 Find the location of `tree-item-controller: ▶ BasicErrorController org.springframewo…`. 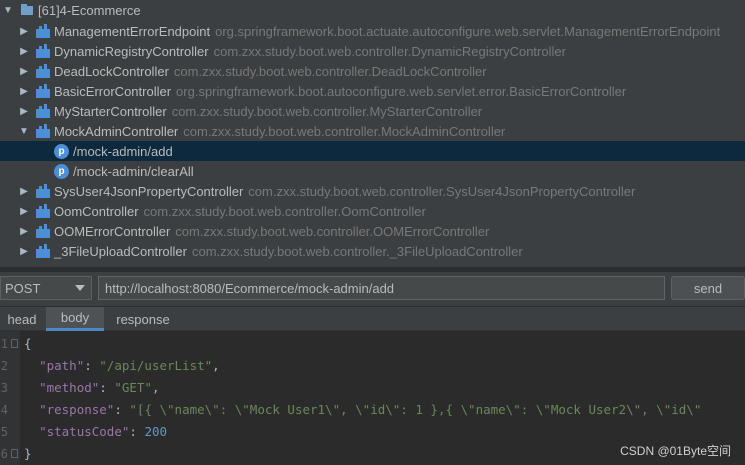

tree-item-controller: ▶ BasicErrorController org.springframewo… is located at coordinates (372, 91).